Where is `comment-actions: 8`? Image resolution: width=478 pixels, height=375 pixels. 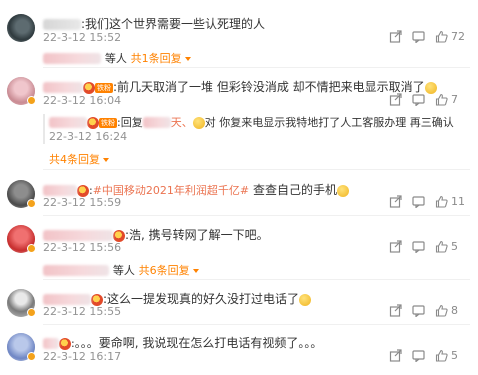 comment-actions: 8 is located at coordinates (423, 310).